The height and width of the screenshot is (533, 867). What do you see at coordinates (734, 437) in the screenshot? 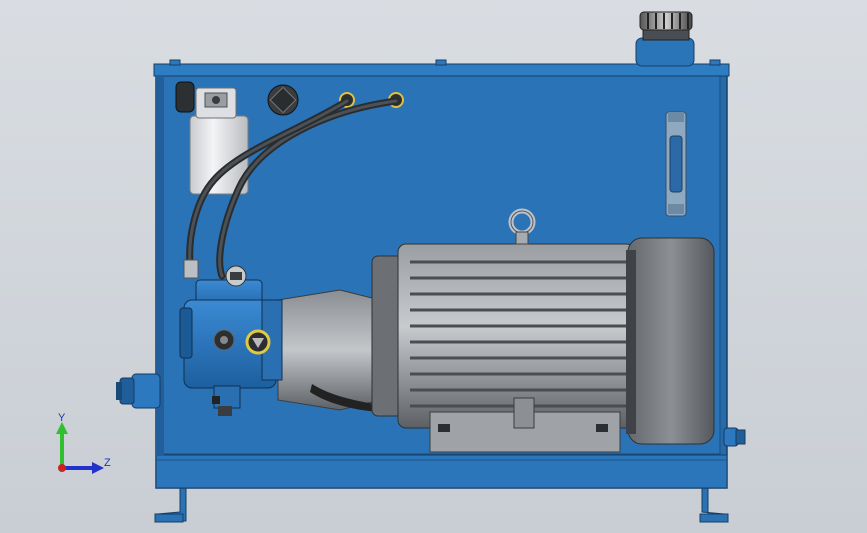
I see `right-side-port` at bounding box center [734, 437].